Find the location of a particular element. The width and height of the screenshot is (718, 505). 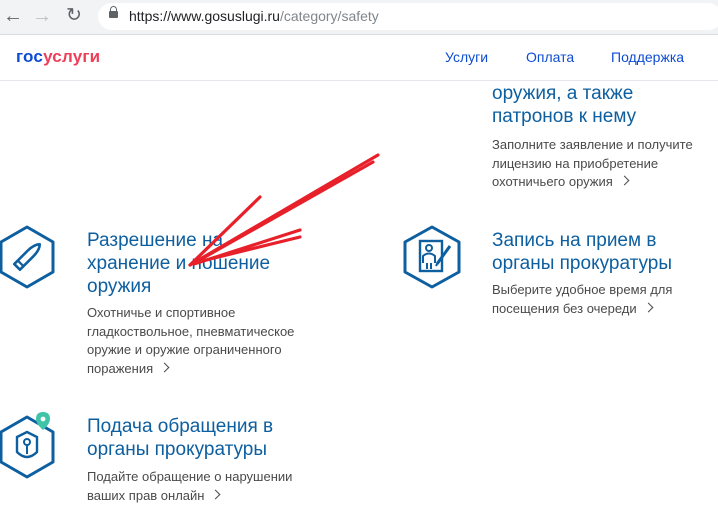

forward-arrow-icon: → is located at coordinates (42, 16).